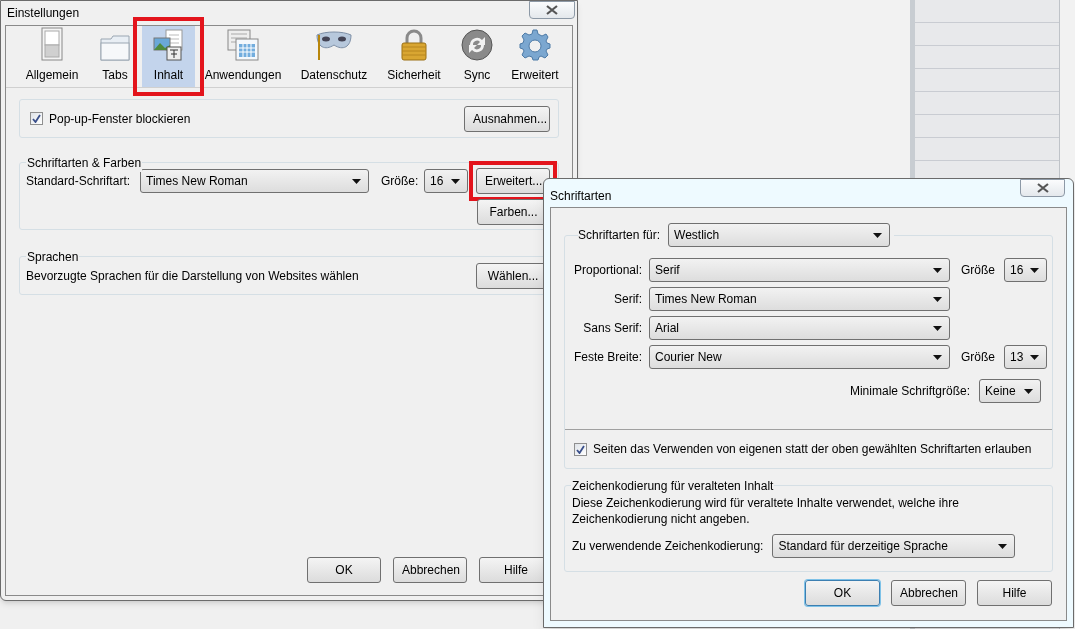  I want to click on field-label: Minimale Schriftgröße:, so click(909, 391).